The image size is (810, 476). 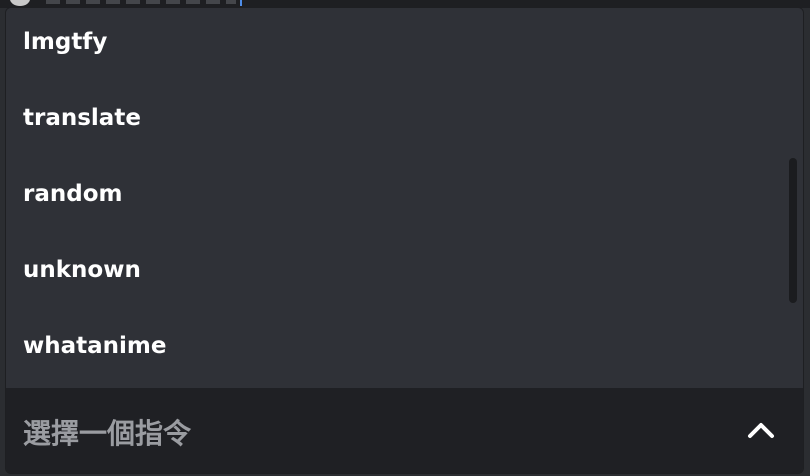 What do you see at coordinates (761, 430) in the screenshot?
I see `chevron-up-icon` at bounding box center [761, 430].